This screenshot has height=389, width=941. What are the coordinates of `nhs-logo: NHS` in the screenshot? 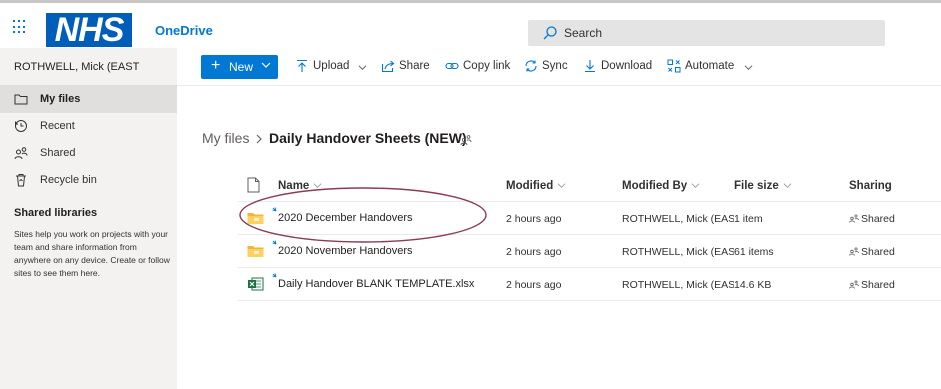 It's located at (89, 30).